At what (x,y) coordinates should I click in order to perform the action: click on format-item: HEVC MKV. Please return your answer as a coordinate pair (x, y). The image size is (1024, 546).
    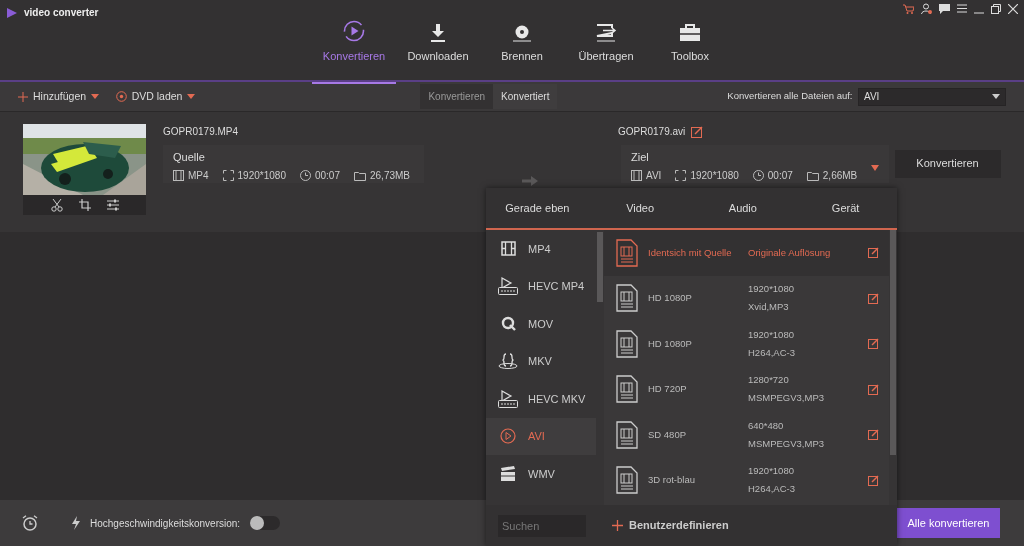
    Looking at the image, I should click on (541, 399).